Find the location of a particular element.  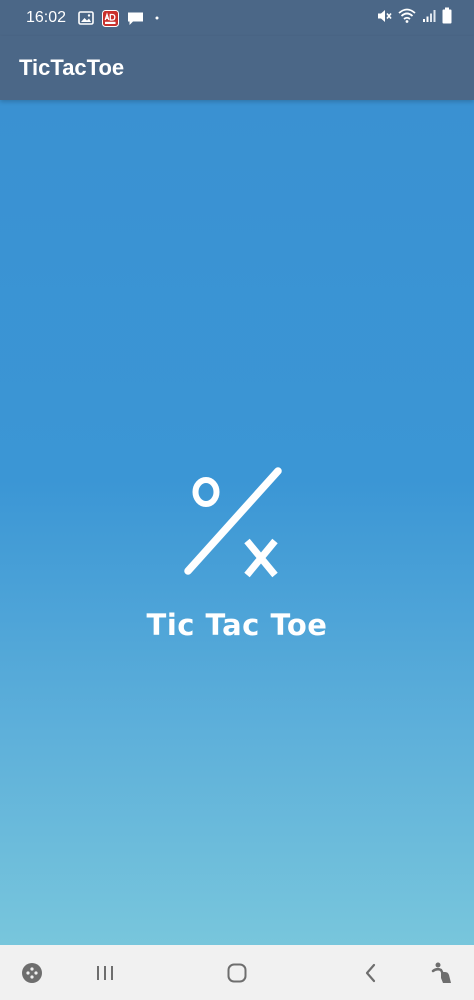

status-bar: 16:02 is located at coordinates (237, 18).